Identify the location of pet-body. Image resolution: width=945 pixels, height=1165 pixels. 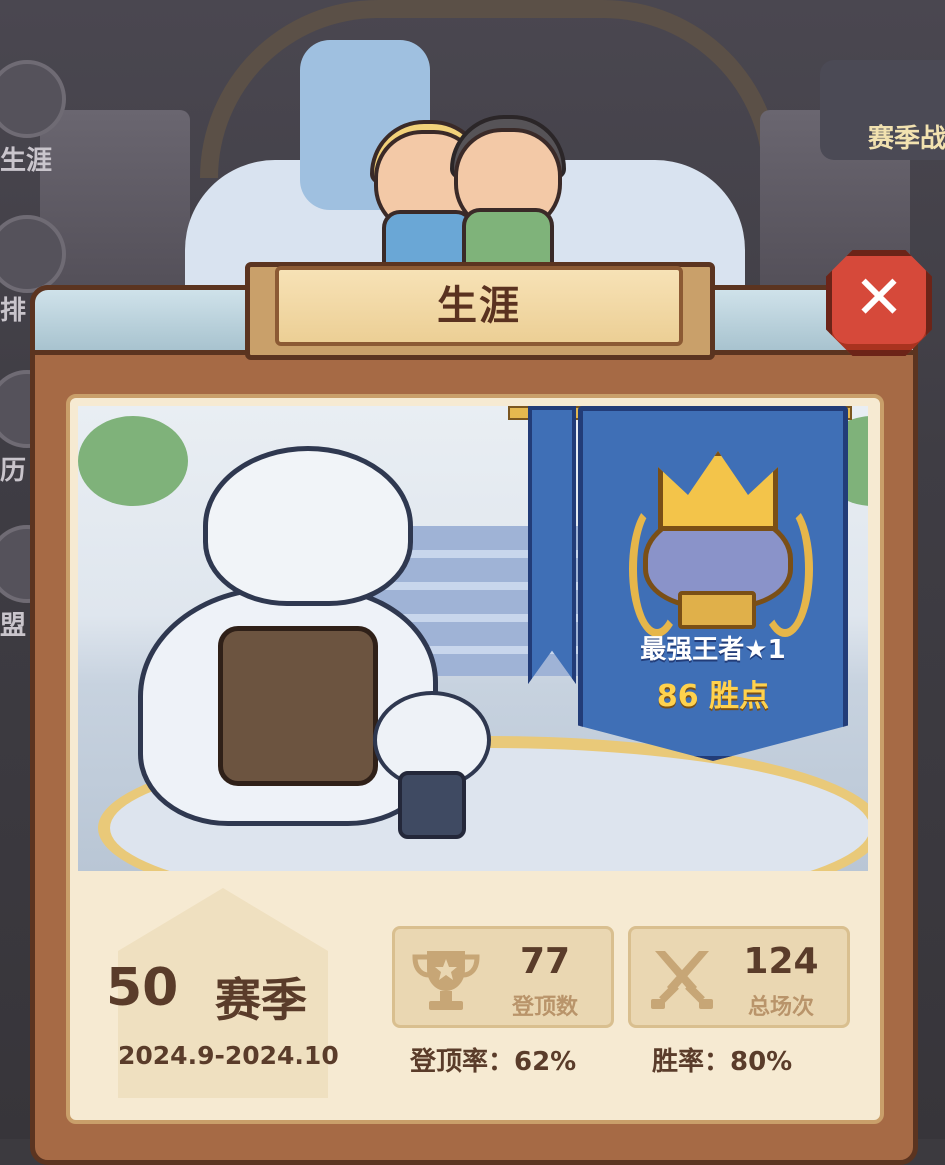
(432, 805).